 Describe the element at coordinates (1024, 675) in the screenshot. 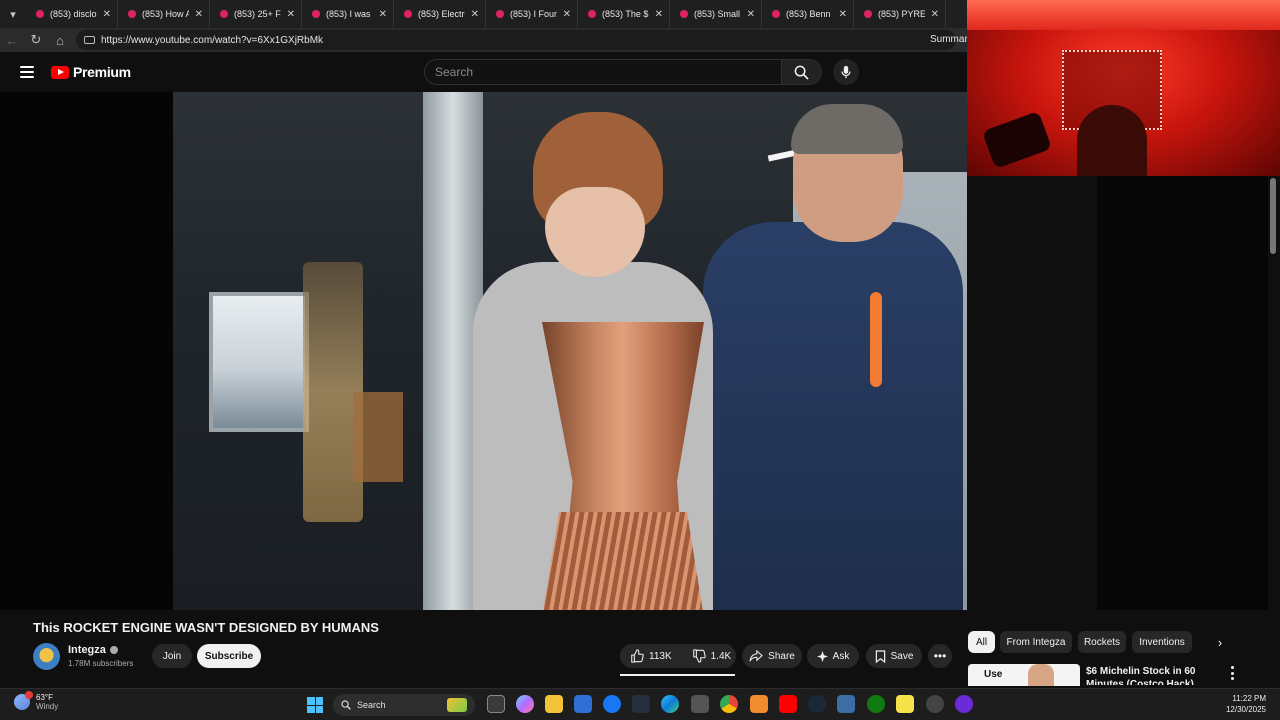

I see `suggested-video-thumbnail: Use` at that location.